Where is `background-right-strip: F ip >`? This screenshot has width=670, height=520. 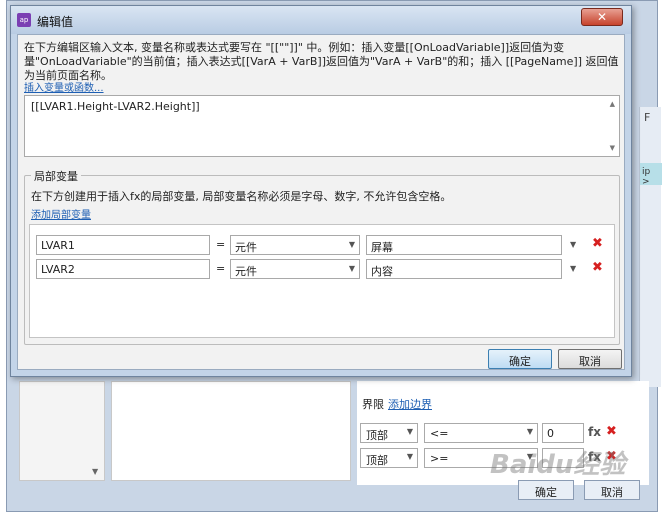
background-right-strip: F ip > is located at coordinates (650, 247).